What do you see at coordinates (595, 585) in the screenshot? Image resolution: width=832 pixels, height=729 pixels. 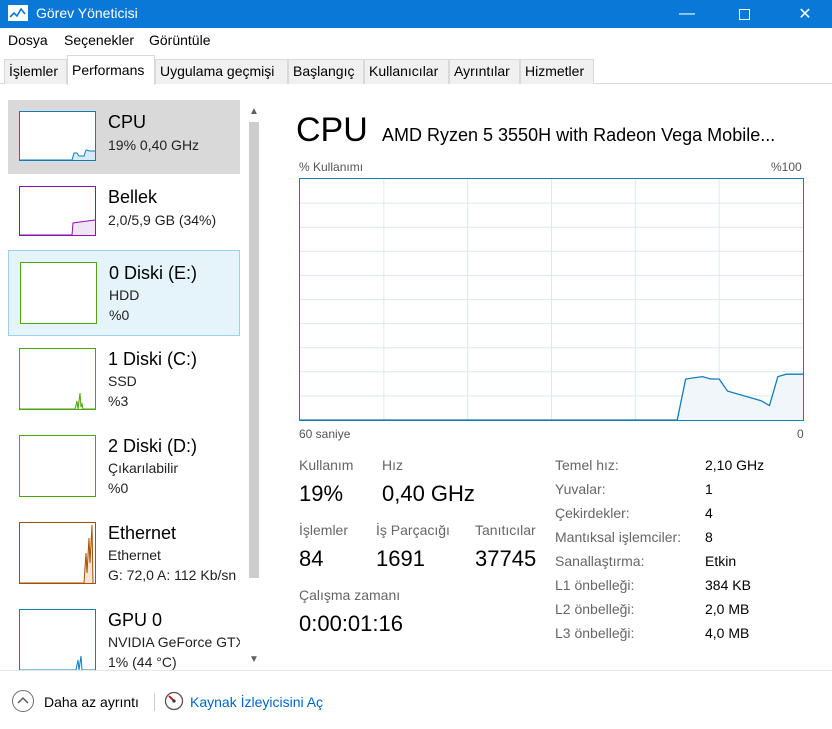 I see `detail-label: L1 önbelleği:` at bounding box center [595, 585].